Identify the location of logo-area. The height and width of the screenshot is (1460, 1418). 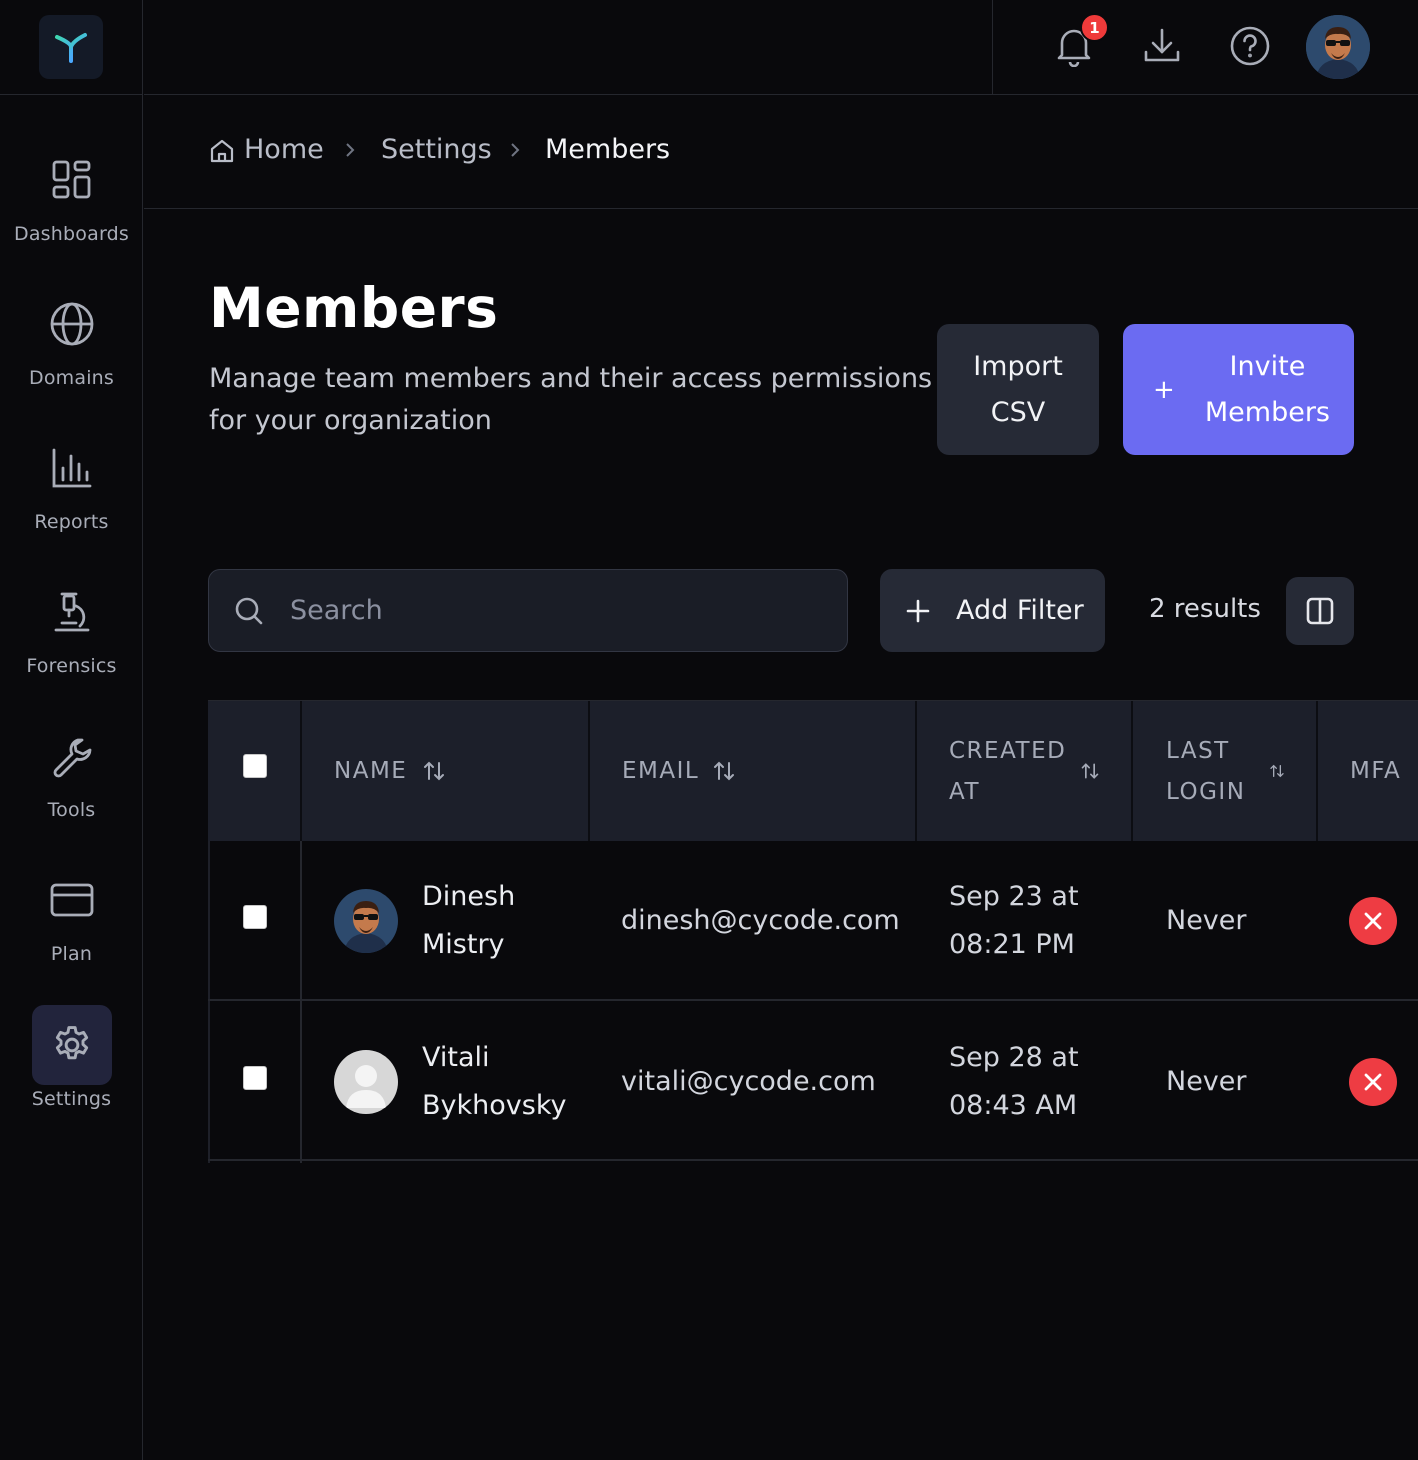
(71, 47).